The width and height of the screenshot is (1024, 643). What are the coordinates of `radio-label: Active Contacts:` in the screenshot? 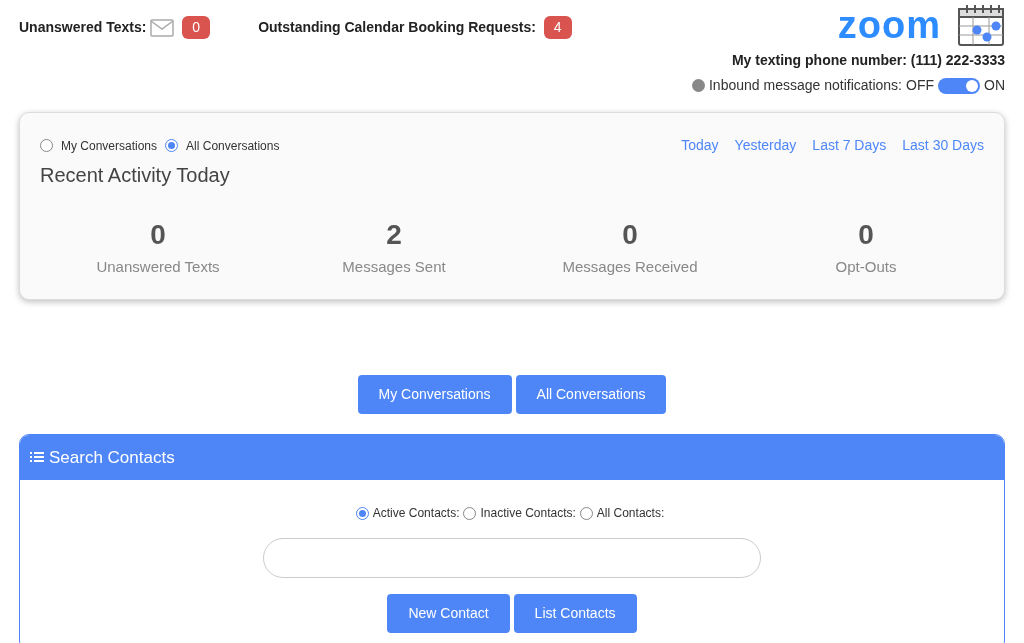 It's located at (416, 513).